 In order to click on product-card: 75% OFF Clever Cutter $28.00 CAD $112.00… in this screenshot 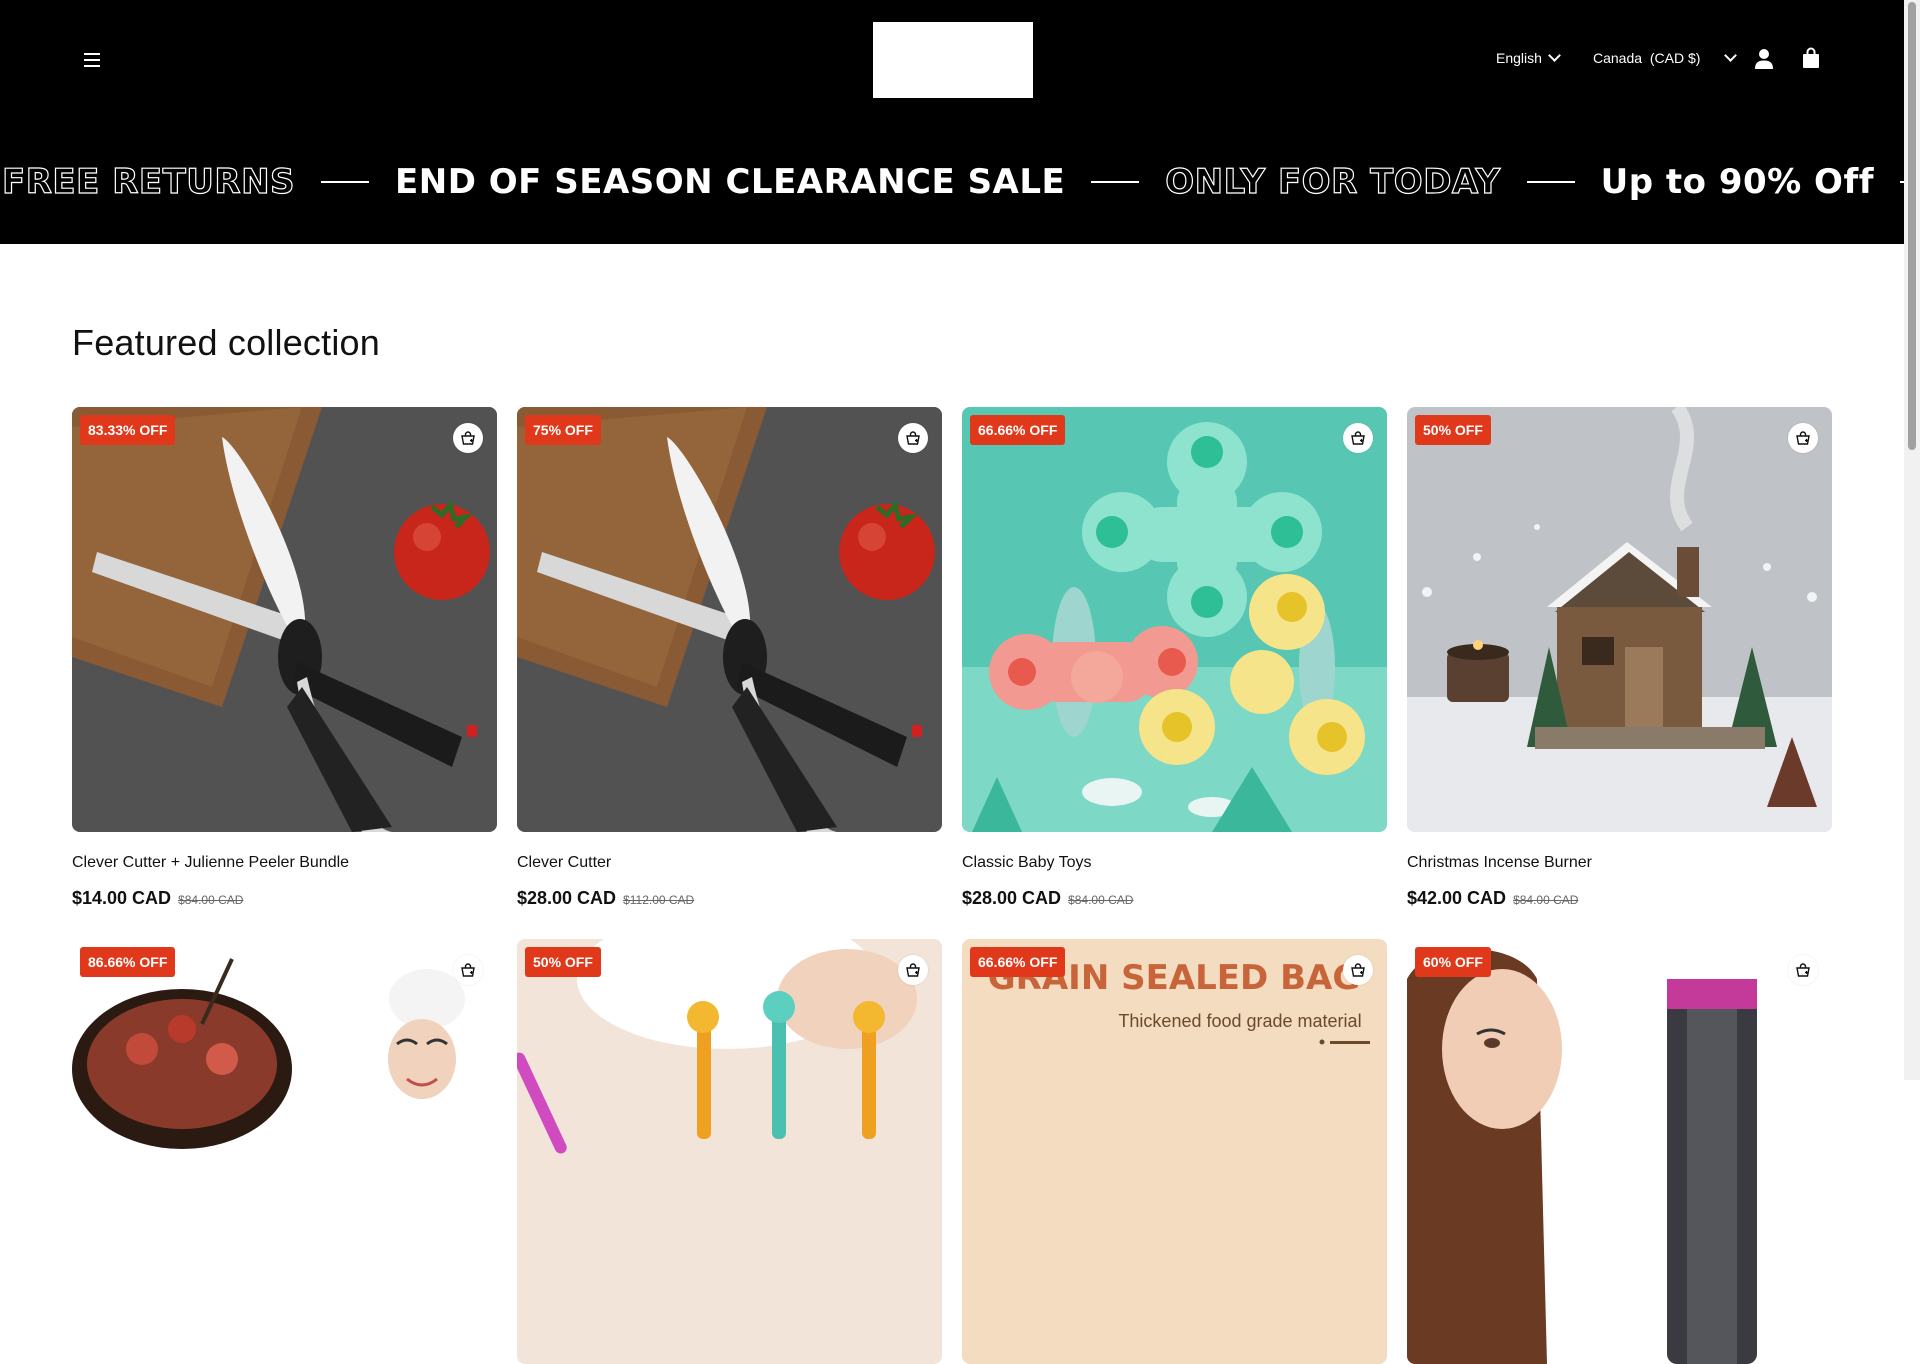, I will do `click(729, 658)`.